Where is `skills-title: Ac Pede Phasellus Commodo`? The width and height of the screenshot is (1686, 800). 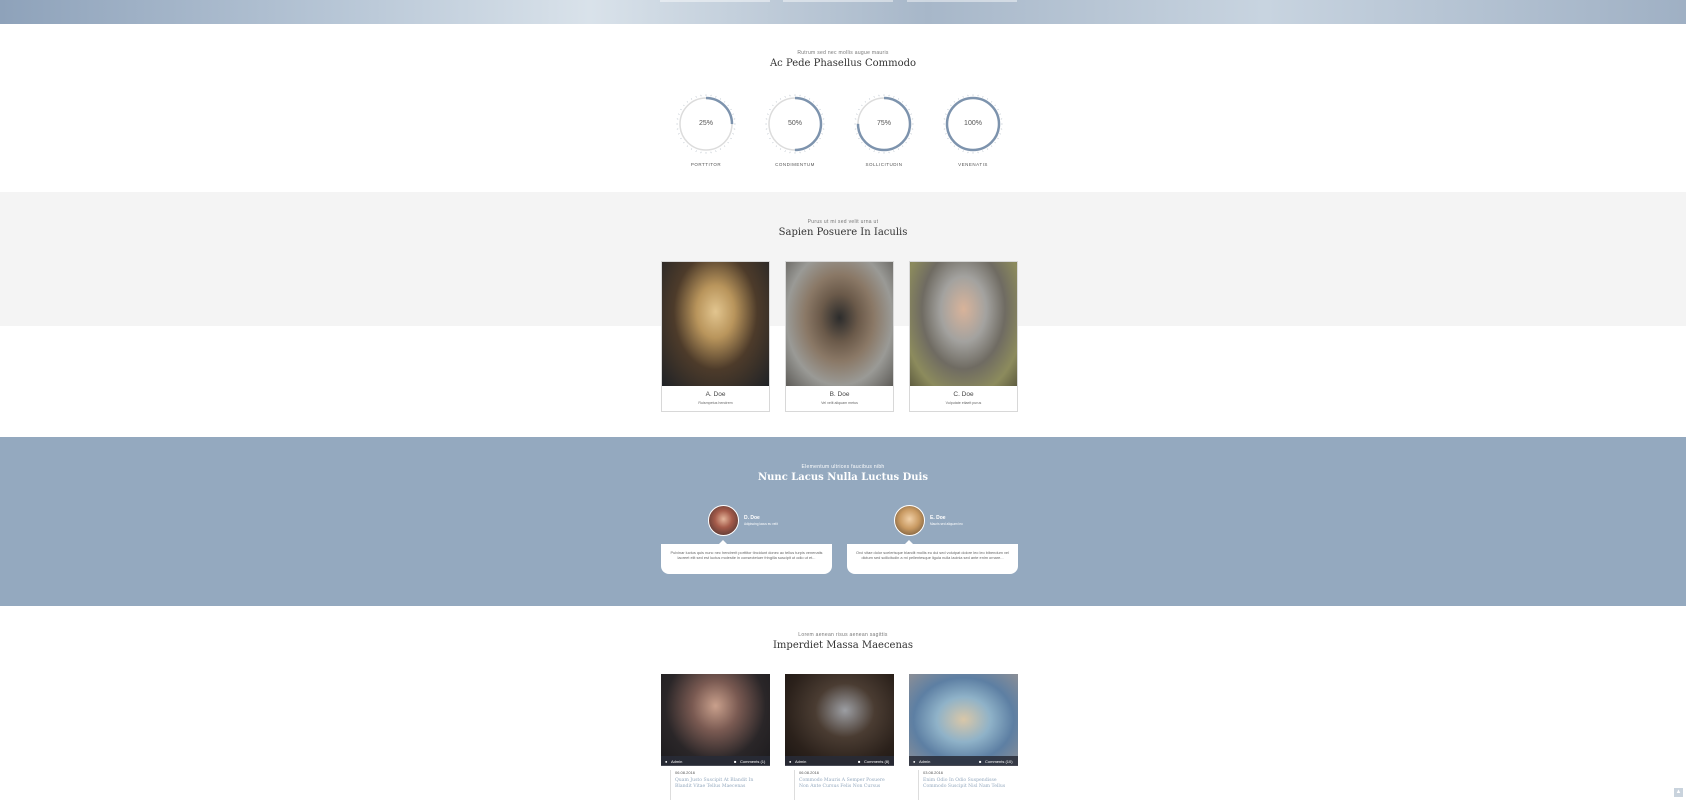 skills-title: Ac Pede Phasellus Commodo is located at coordinates (843, 63).